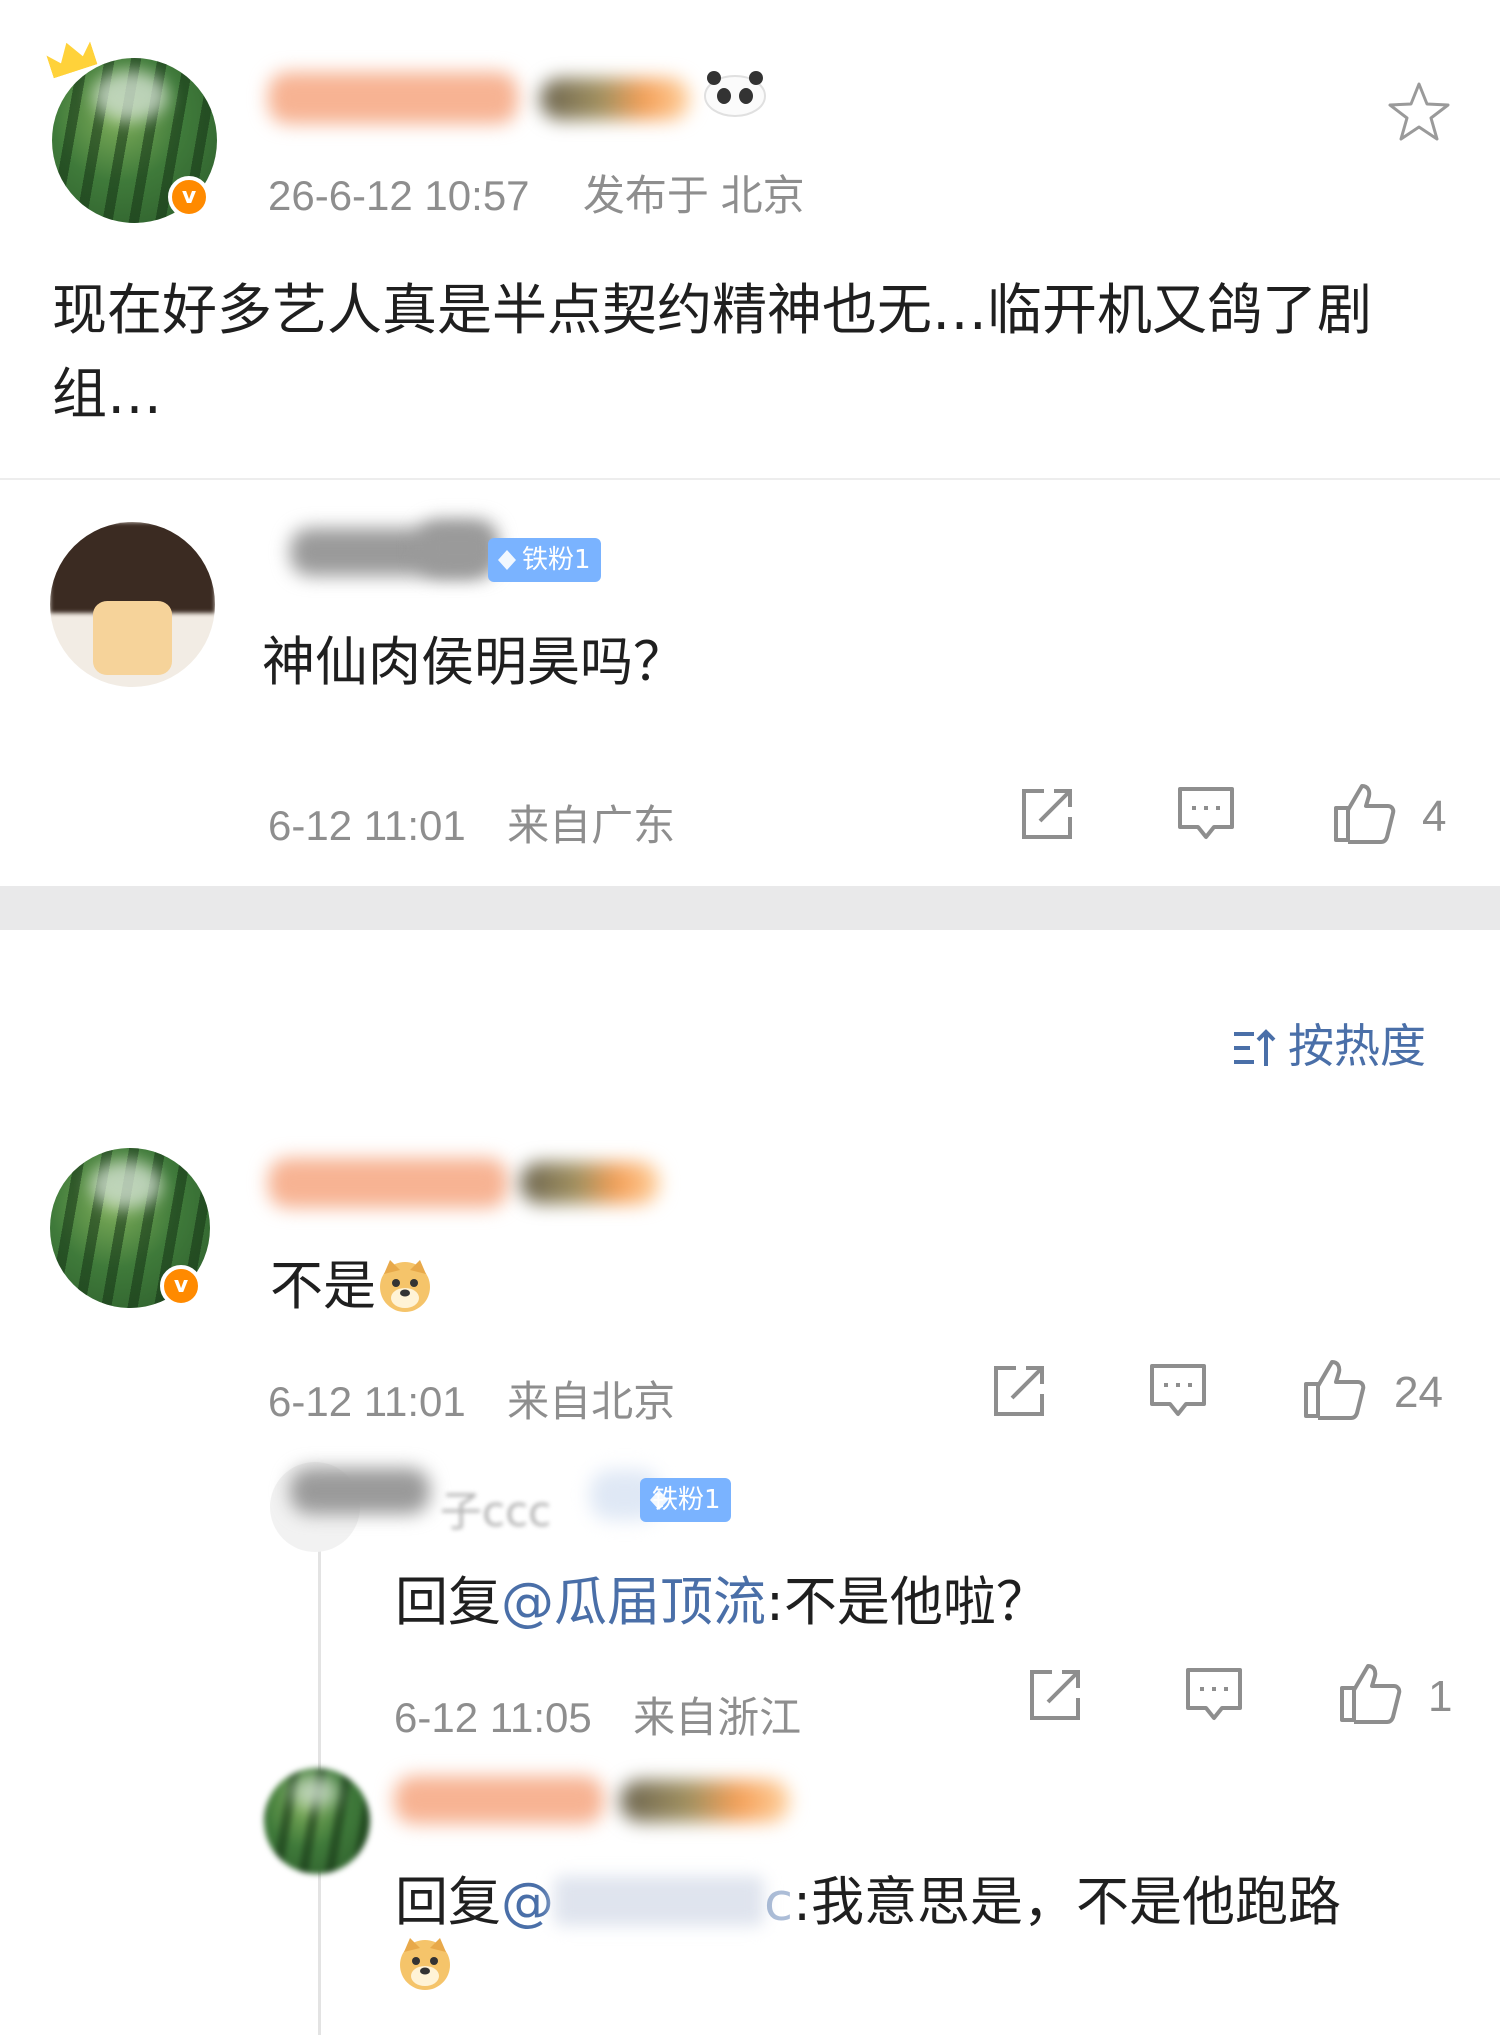 This screenshot has height=2035, width=1500. I want to click on post-location-prefix: 发布于, so click(645, 195).